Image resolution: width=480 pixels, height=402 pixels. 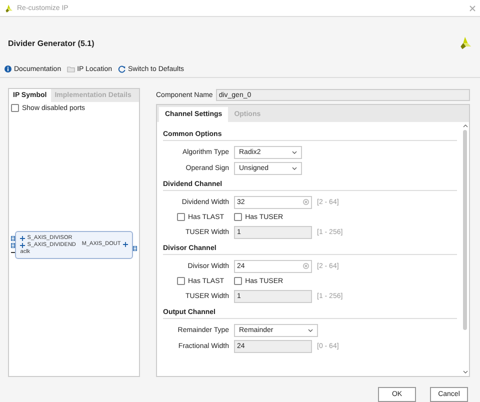 What do you see at coordinates (472, 8) in the screenshot?
I see `close-icon` at bounding box center [472, 8].